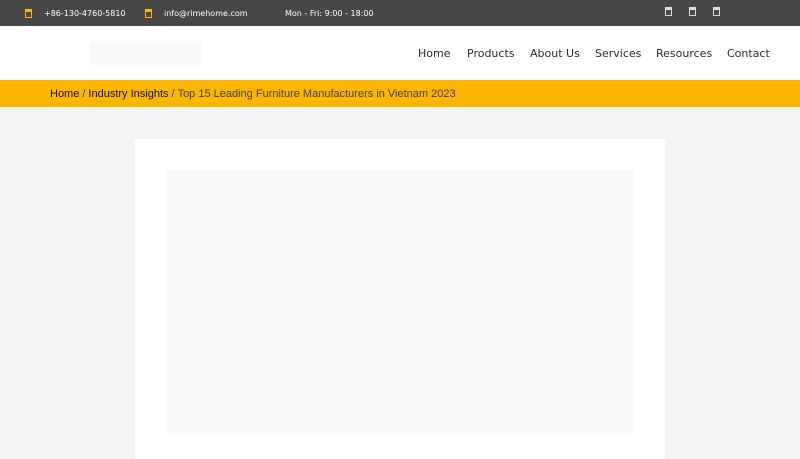  I want to click on nav-link-about: About Us, so click(555, 53).